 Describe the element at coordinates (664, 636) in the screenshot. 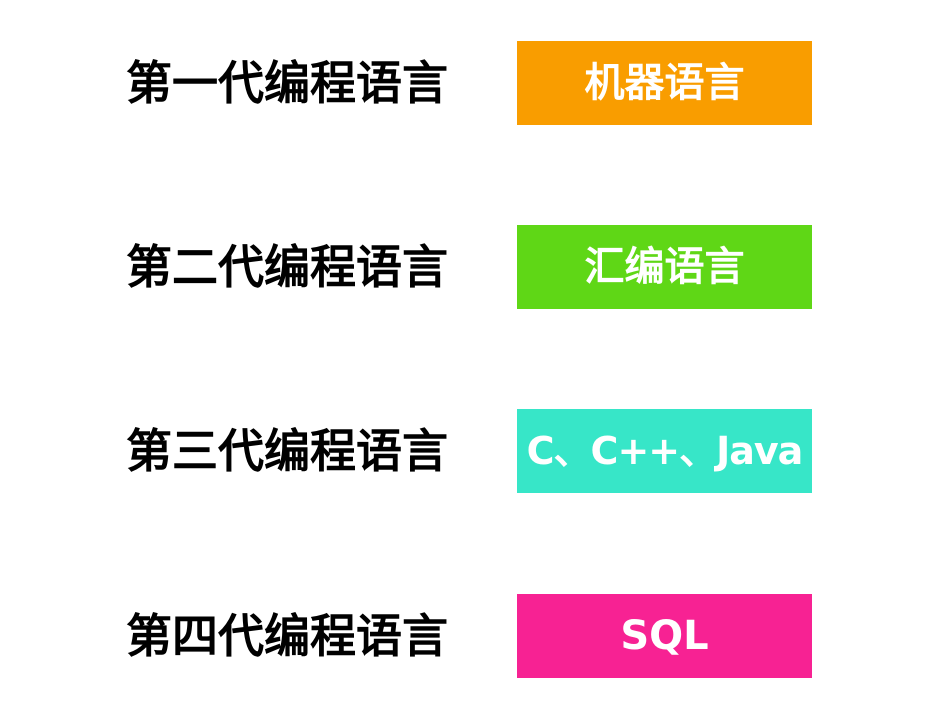

I see `language-box: SQL` at that location.